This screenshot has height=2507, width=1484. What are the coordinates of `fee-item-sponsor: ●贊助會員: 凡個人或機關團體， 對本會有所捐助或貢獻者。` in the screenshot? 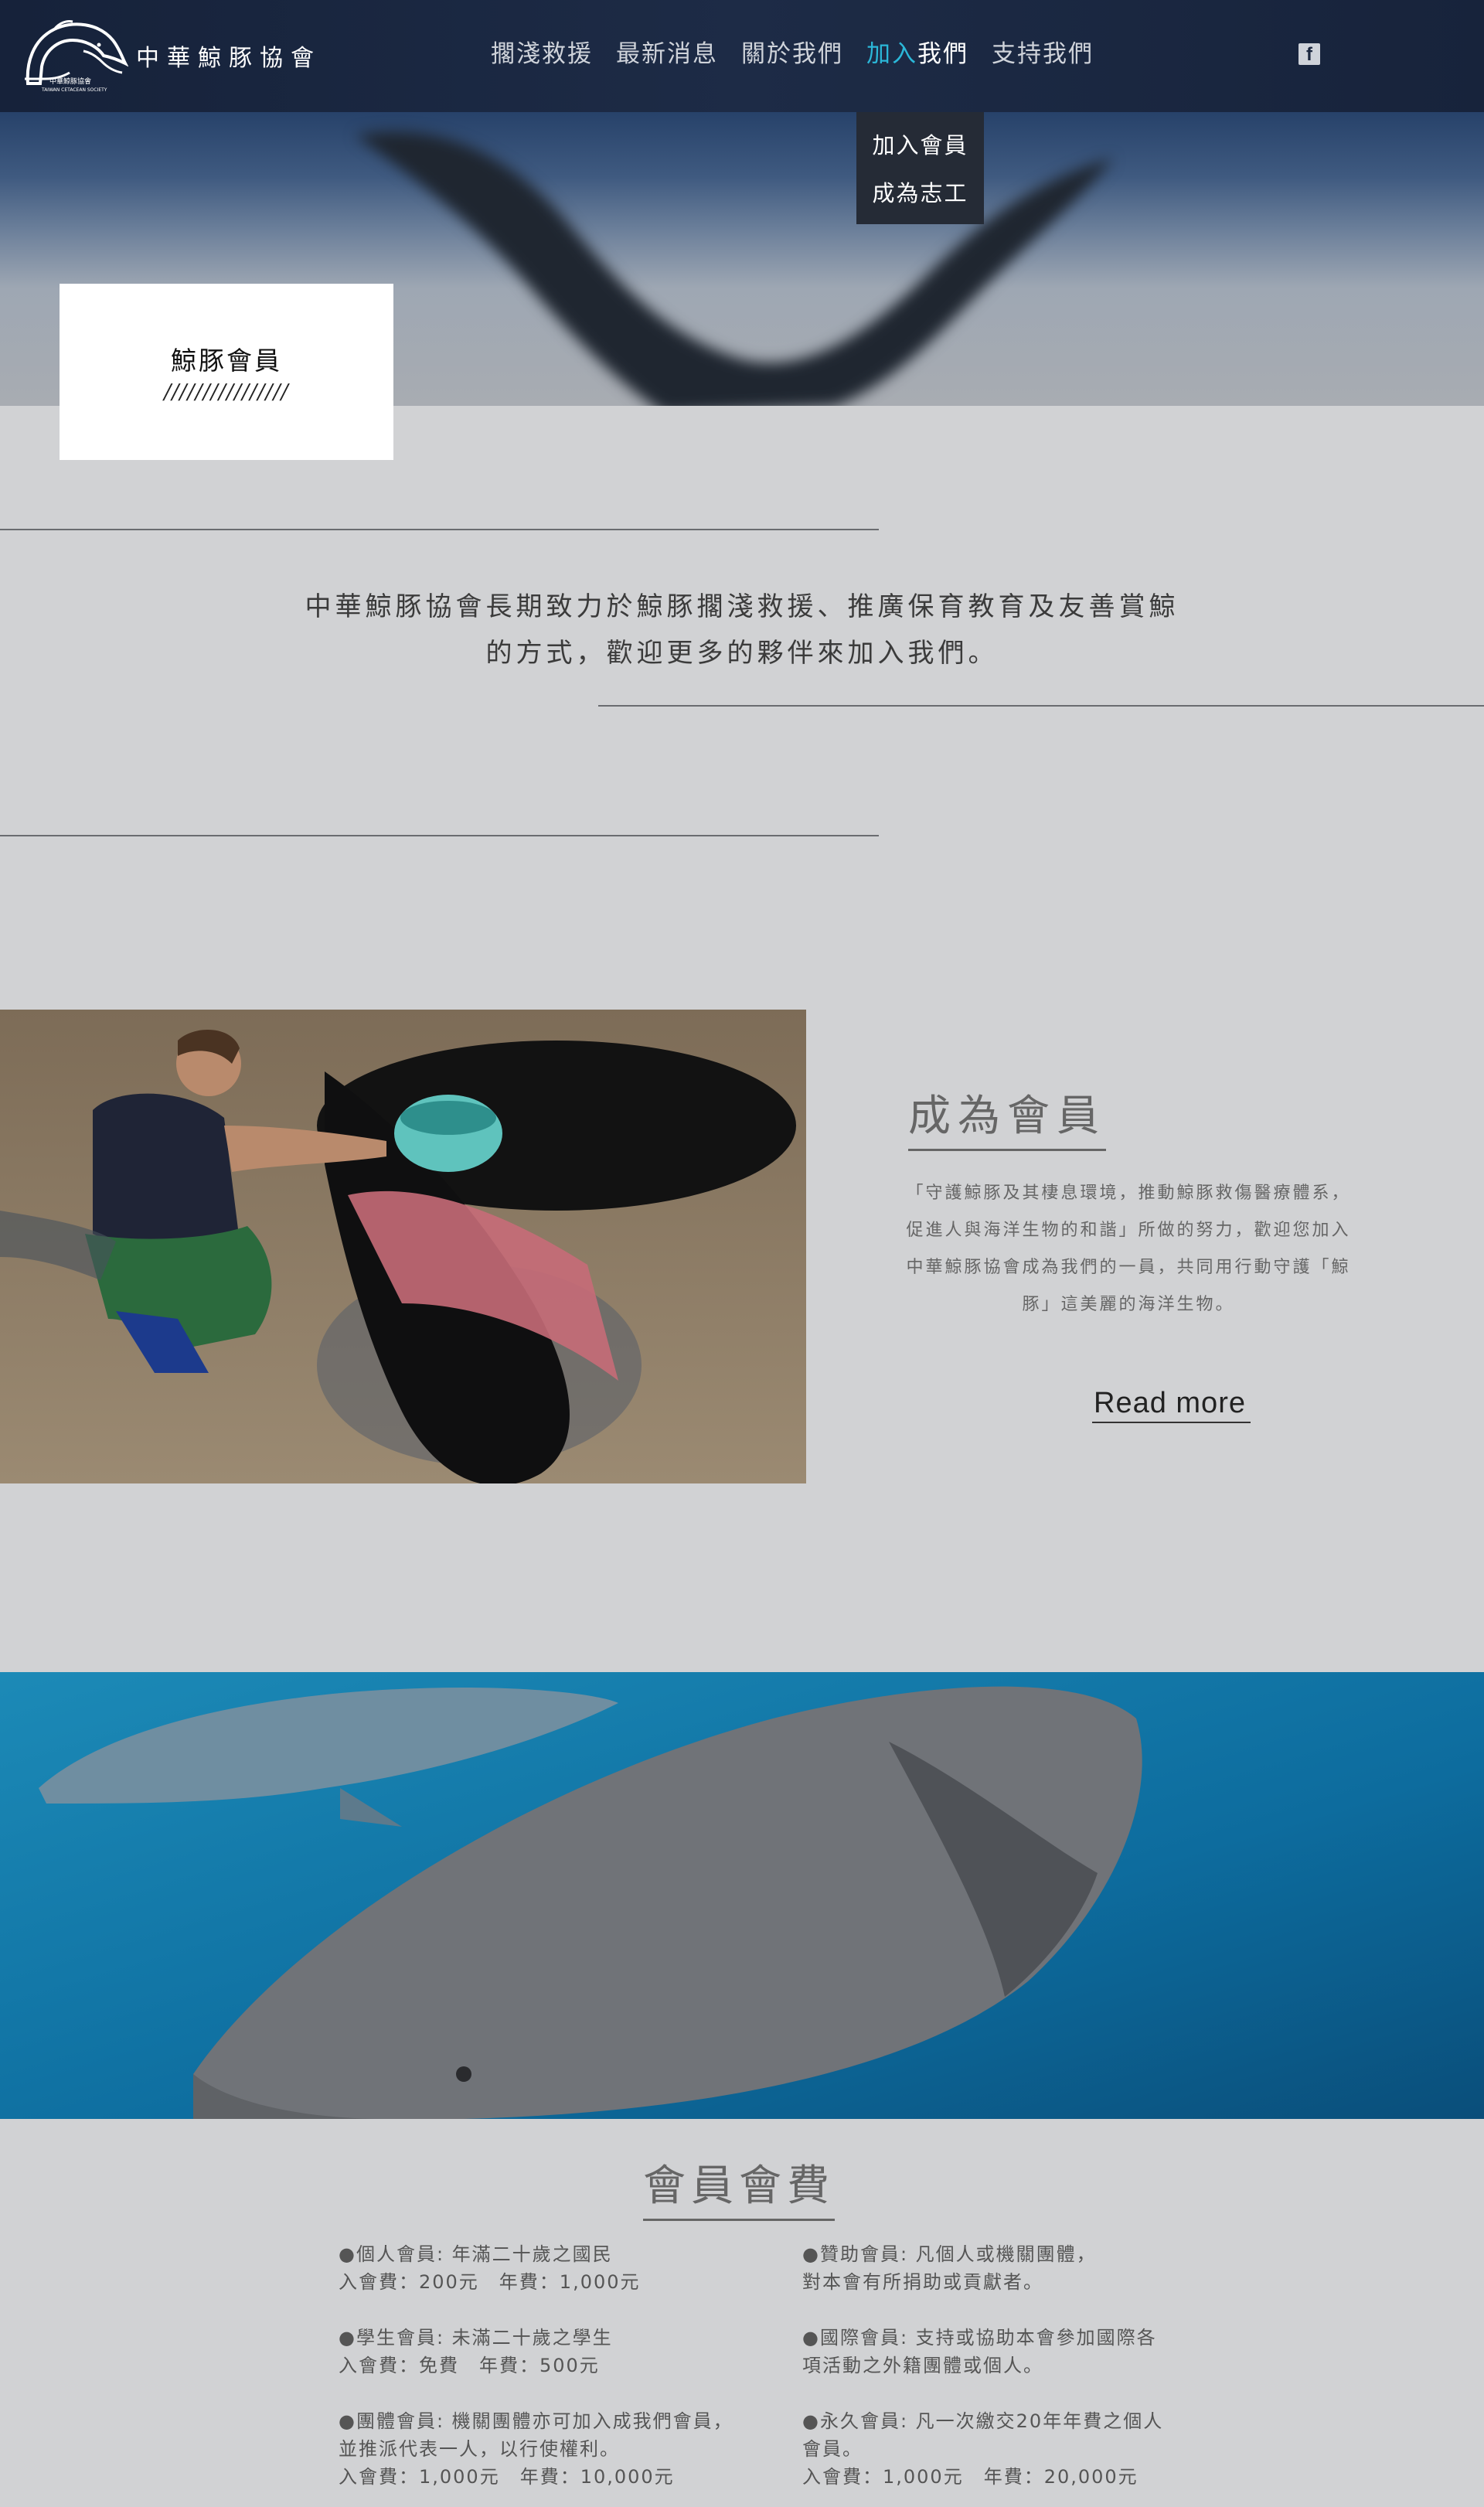 It's located at (1018, 2268).